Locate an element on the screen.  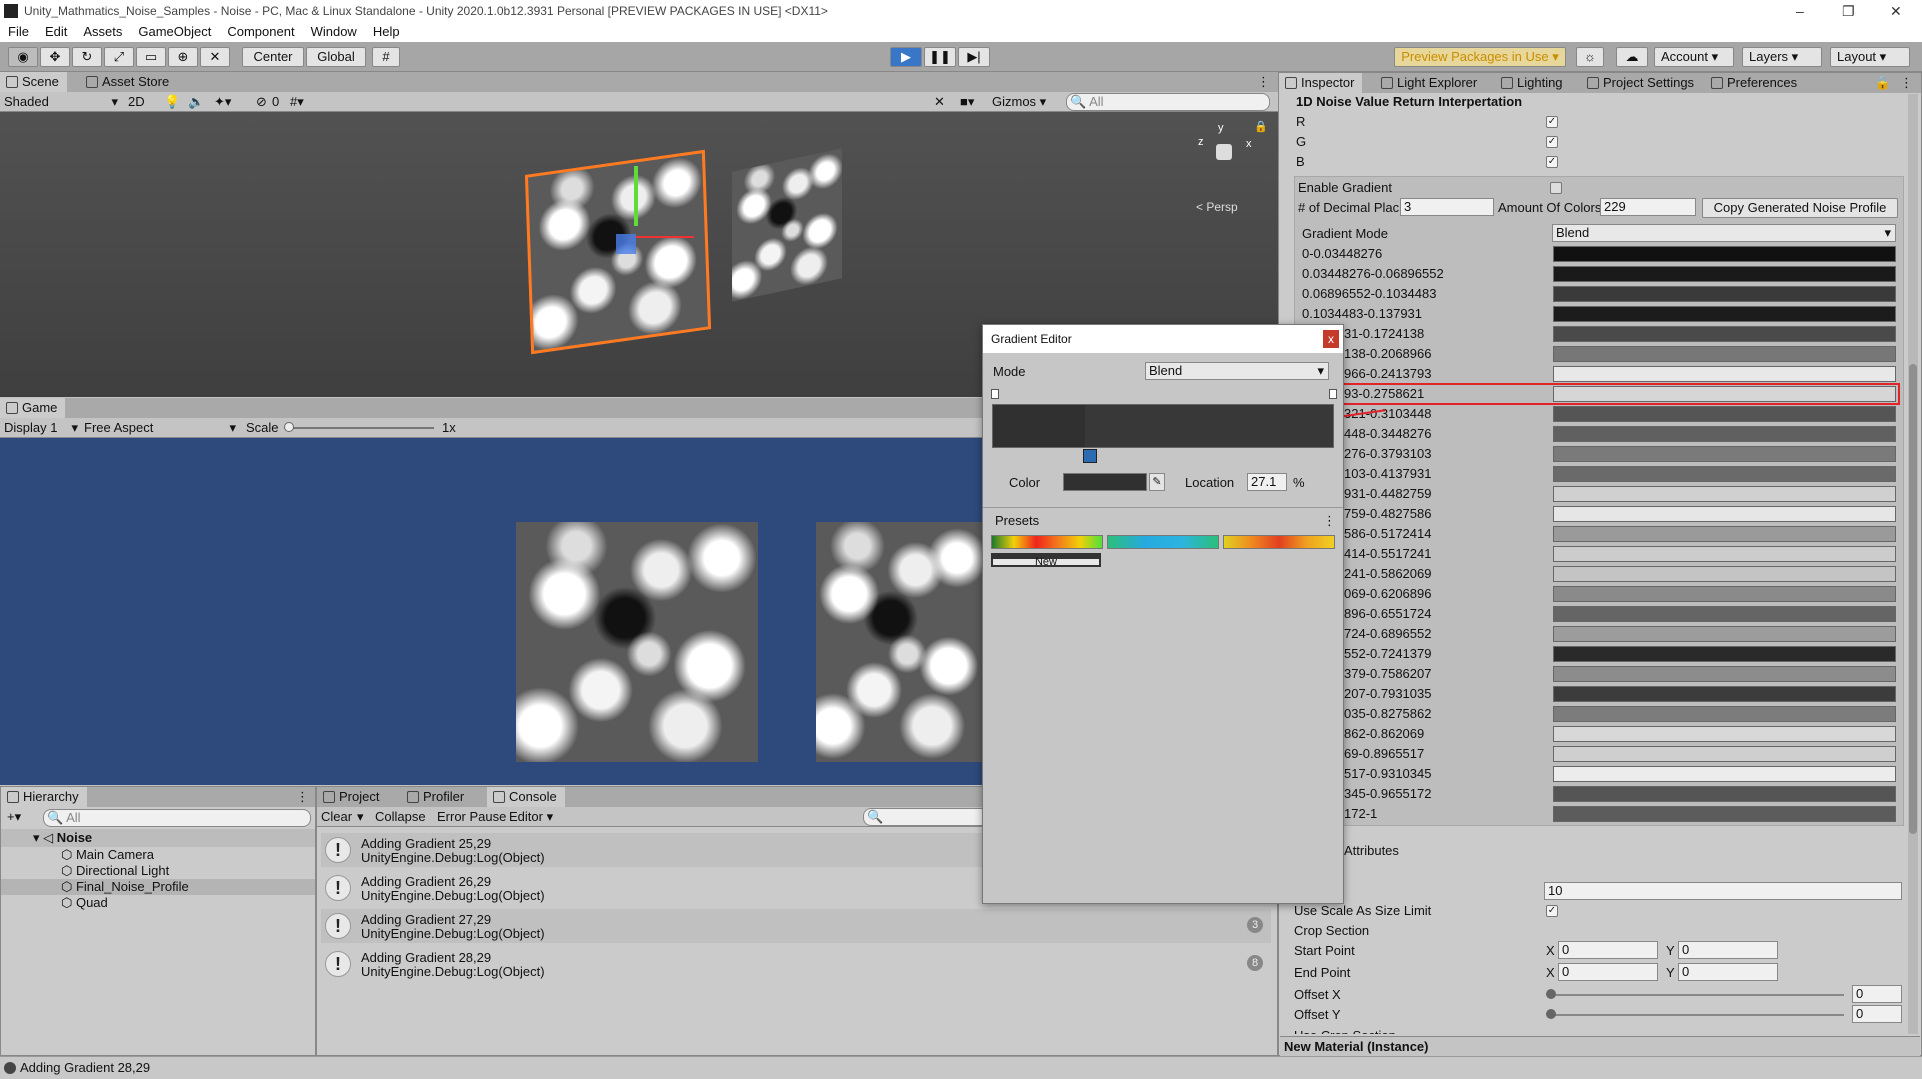
gradient-editor-close-button: x is located at coordinates (1331, 339).